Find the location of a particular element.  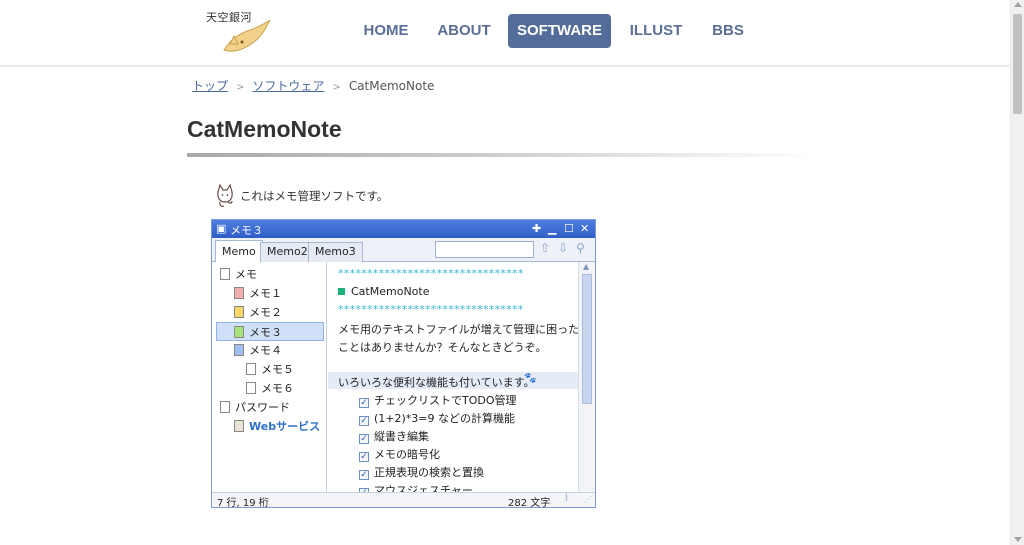

breadcrumb-top: トップ is located at coordinates (210, 86).